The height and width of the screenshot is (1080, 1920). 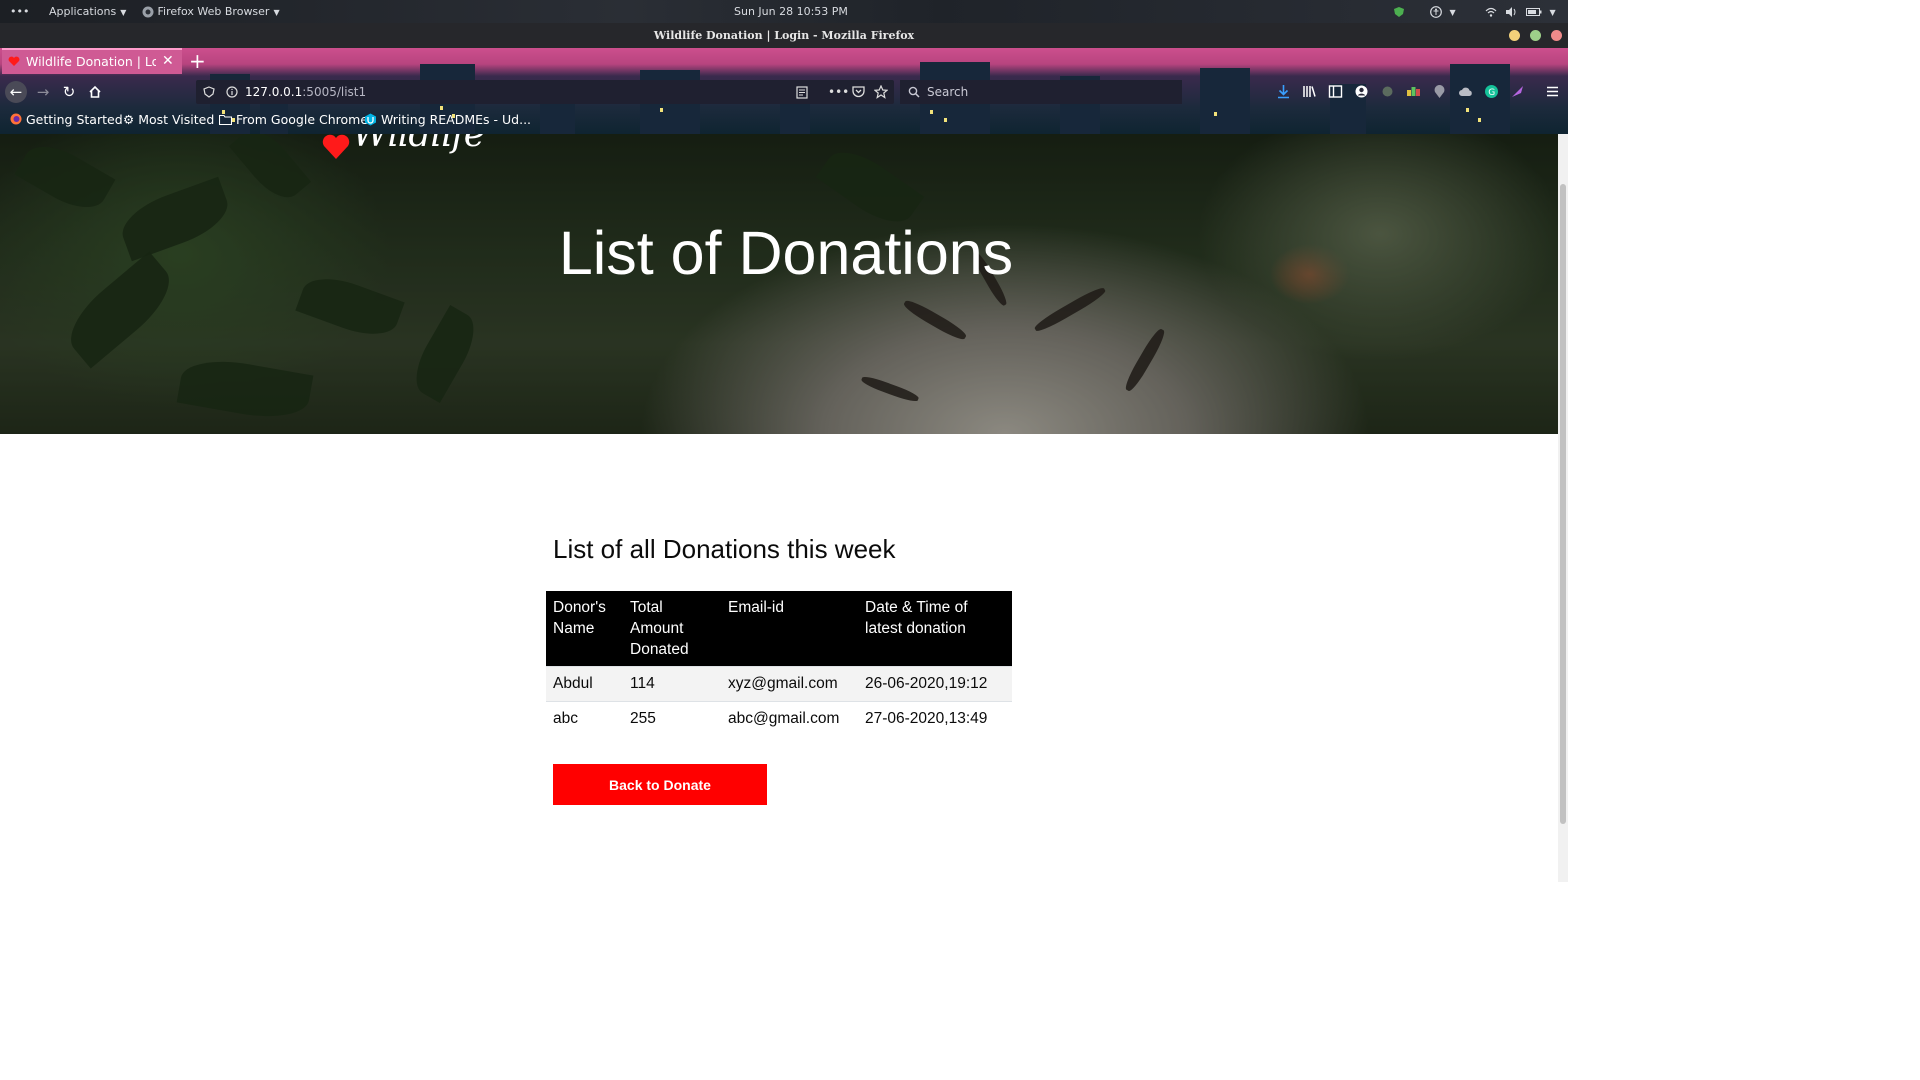 I want to click on back-button: ←, so click(x=16, y=92).